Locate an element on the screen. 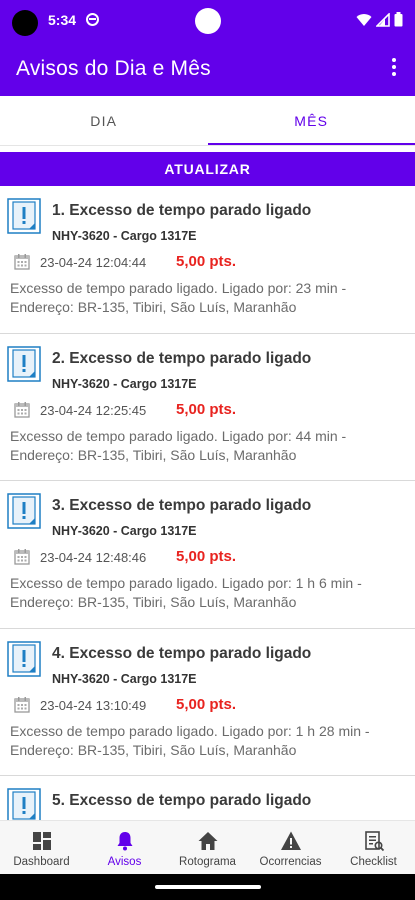  nav-rotograma: Rotograma is located at coordinates (207, 847).